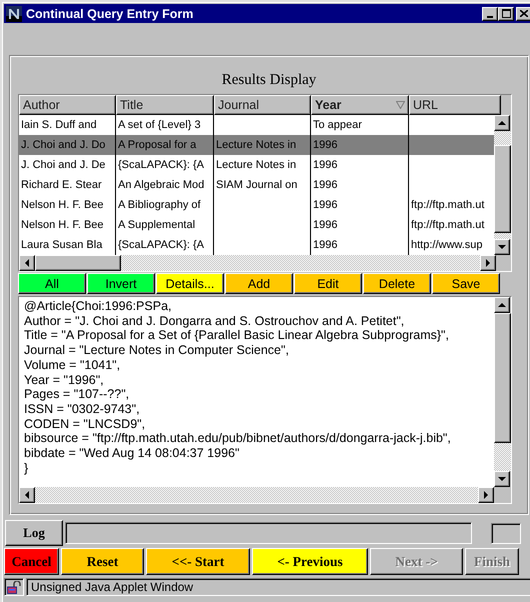 This screenshot has width=530, height=602. Describe the element at coordinates (447, 245) in the screenshot. I see `table-cell-text: http://www.sup` at that location.